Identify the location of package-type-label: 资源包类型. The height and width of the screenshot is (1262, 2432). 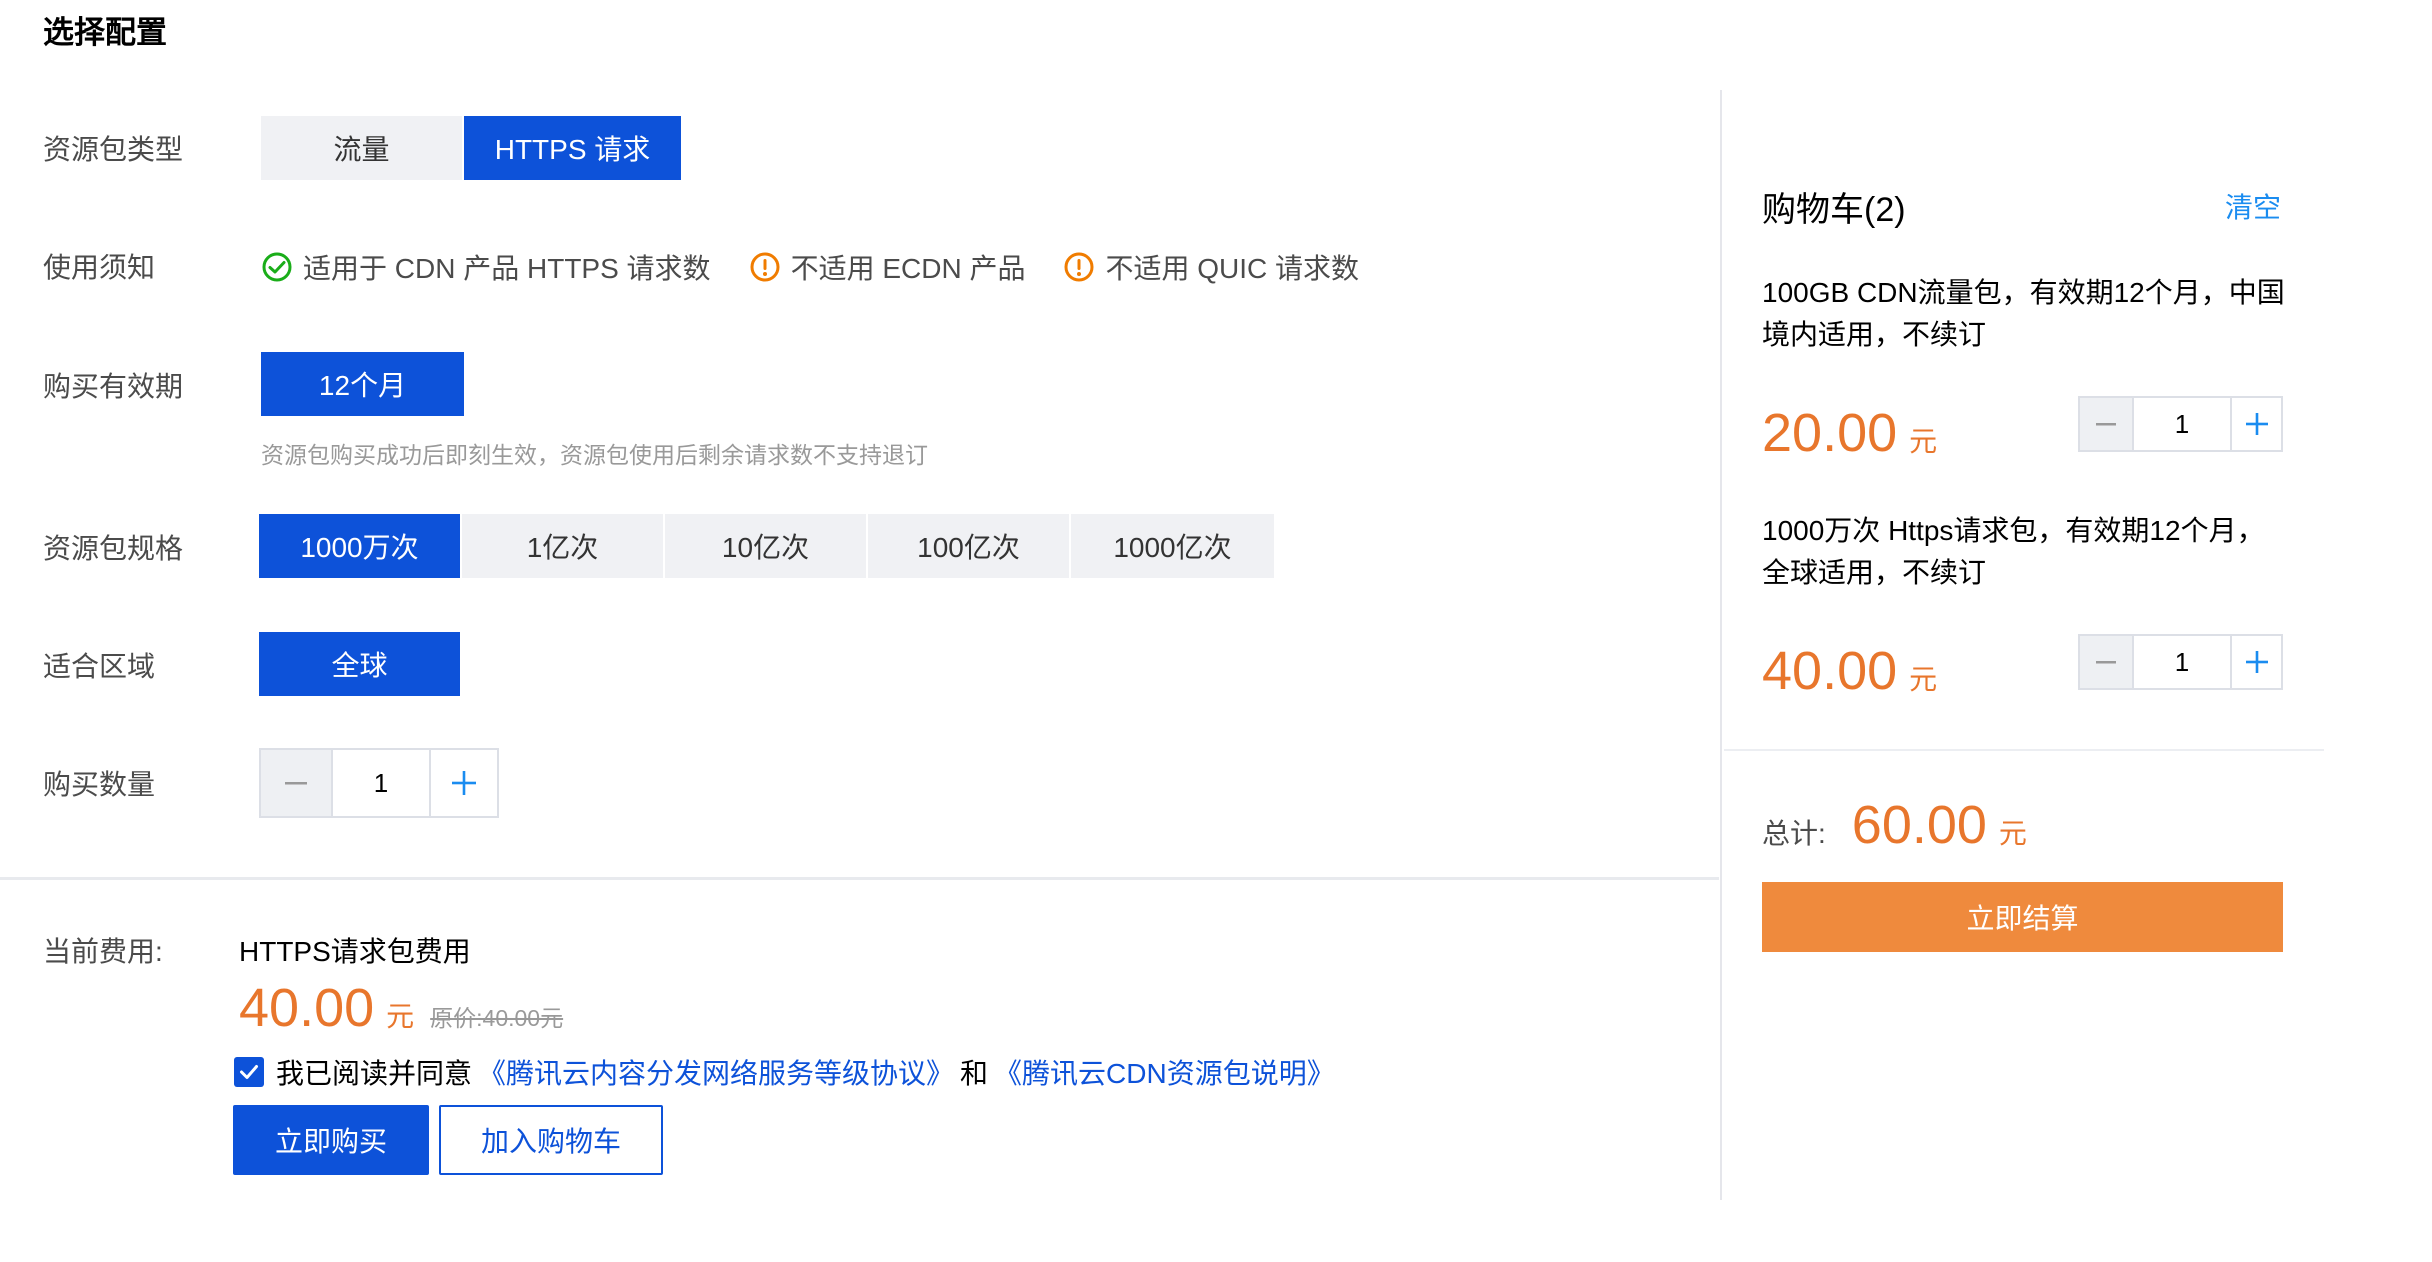
(113, 149).